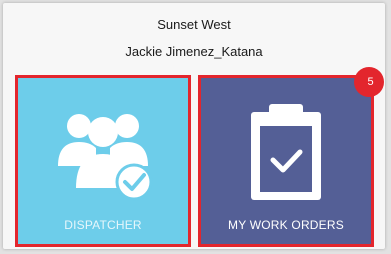  Describe the element at coordinates (194, 24) in the screenshot. I see `location-name: Sunset West` at that location.